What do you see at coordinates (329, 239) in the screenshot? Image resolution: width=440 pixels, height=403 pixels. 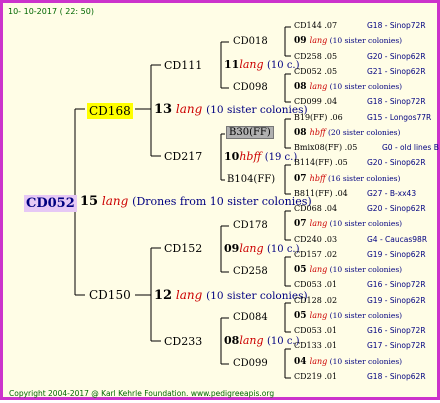 I see `gen4-inbreeding: .03` at bounding box center [329, 239].